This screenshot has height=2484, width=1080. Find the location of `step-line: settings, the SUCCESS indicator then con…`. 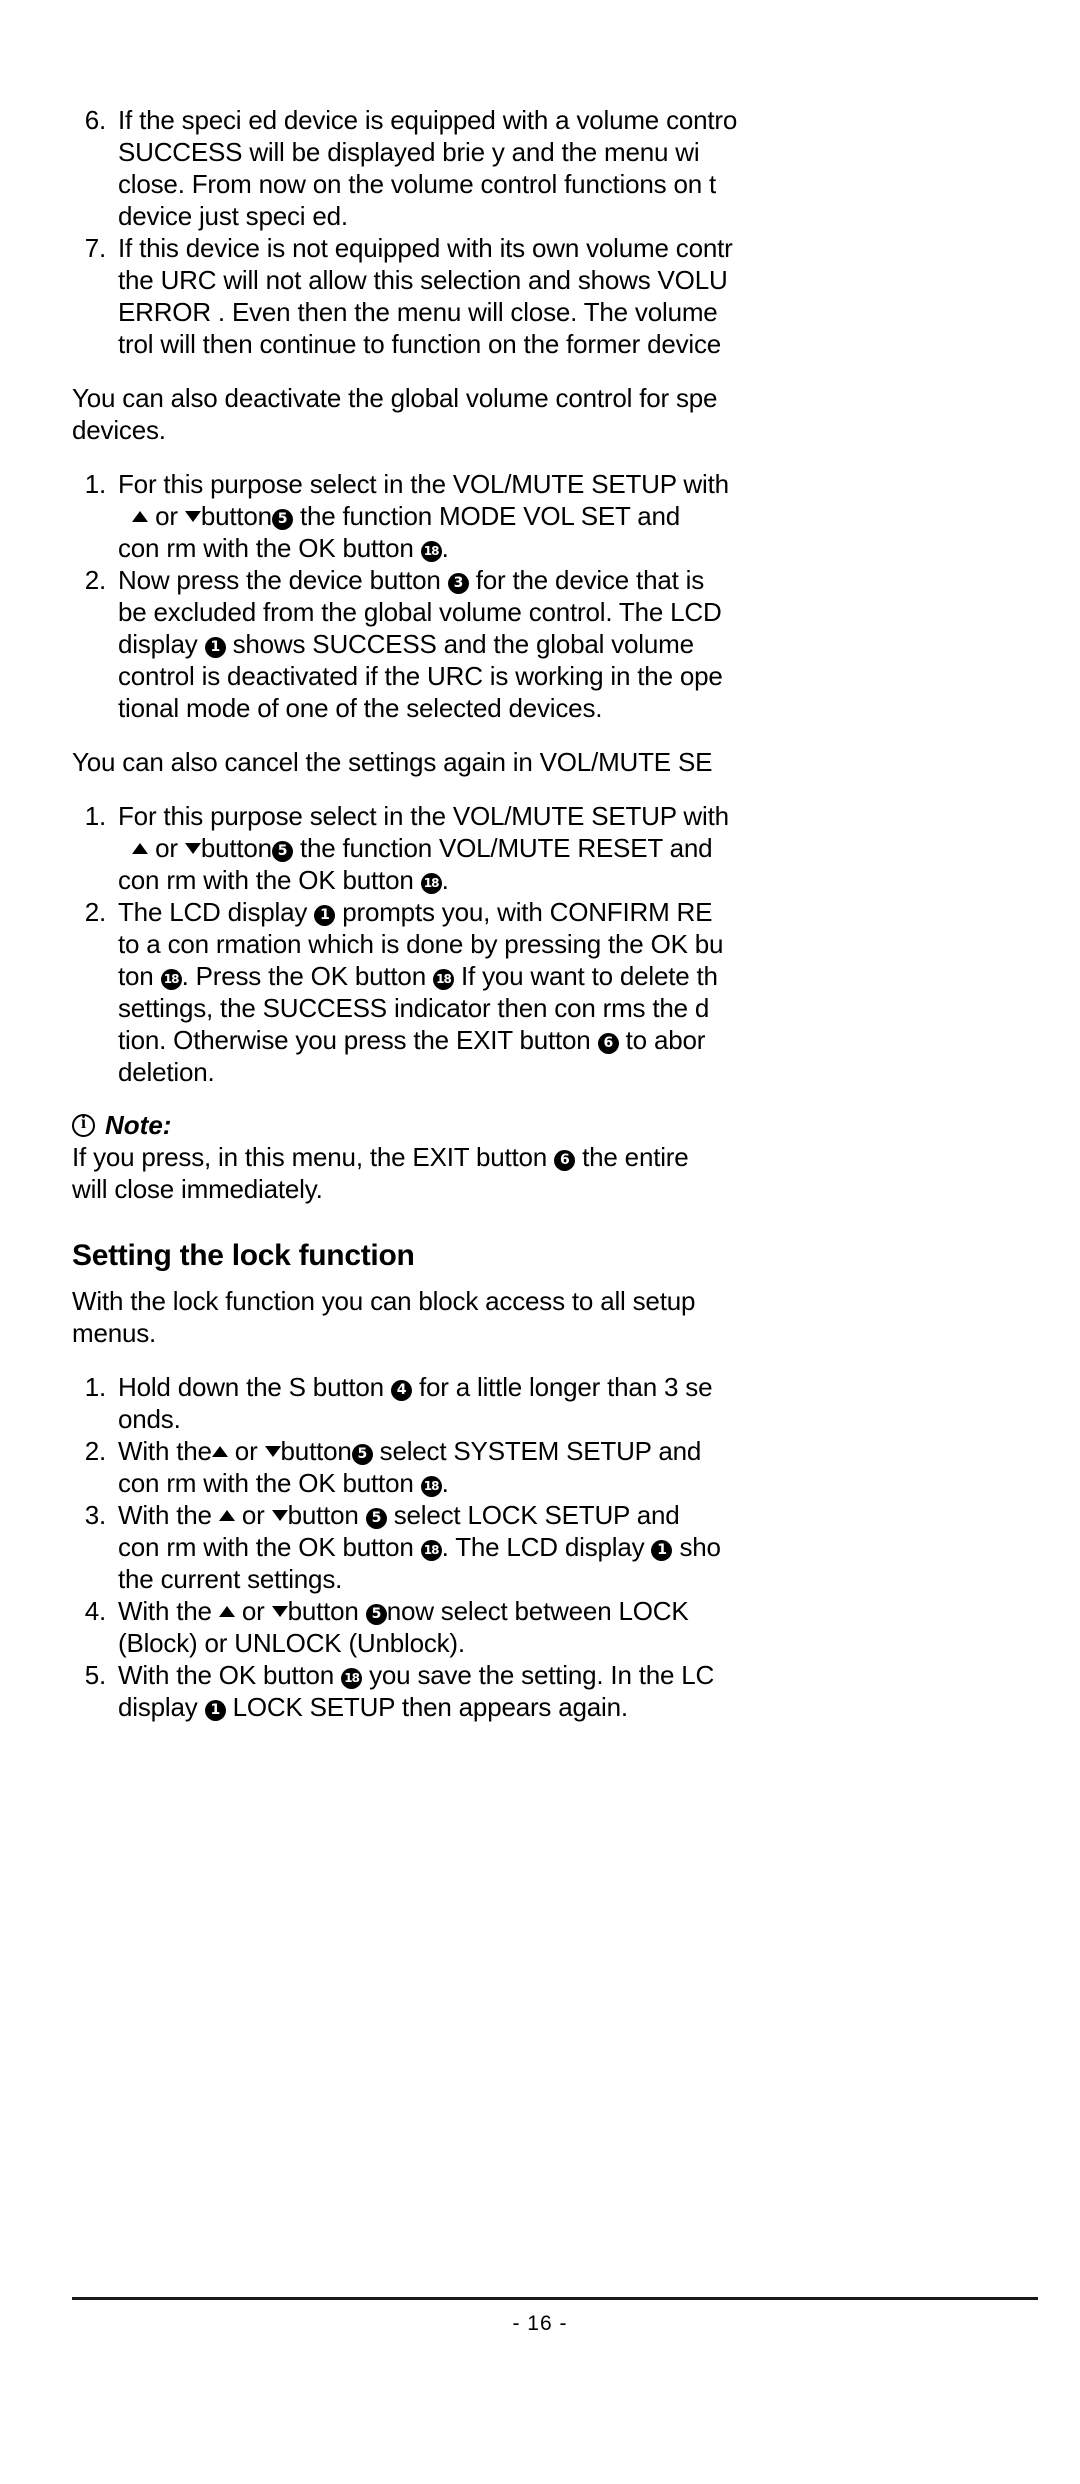

step-line: settings, the SUCCESS indicator then con… is located at coordinates (414, 1008).